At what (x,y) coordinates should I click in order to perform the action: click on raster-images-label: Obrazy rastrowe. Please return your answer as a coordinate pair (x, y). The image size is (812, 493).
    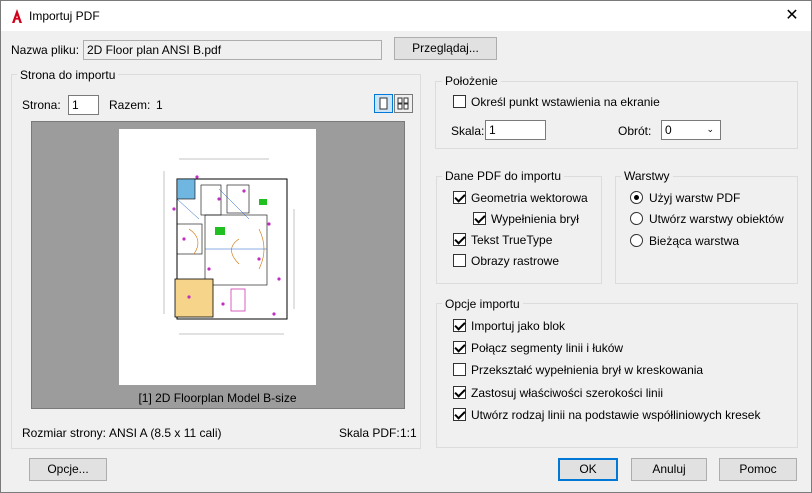
    Looking at the image, I should click on (515, 261).